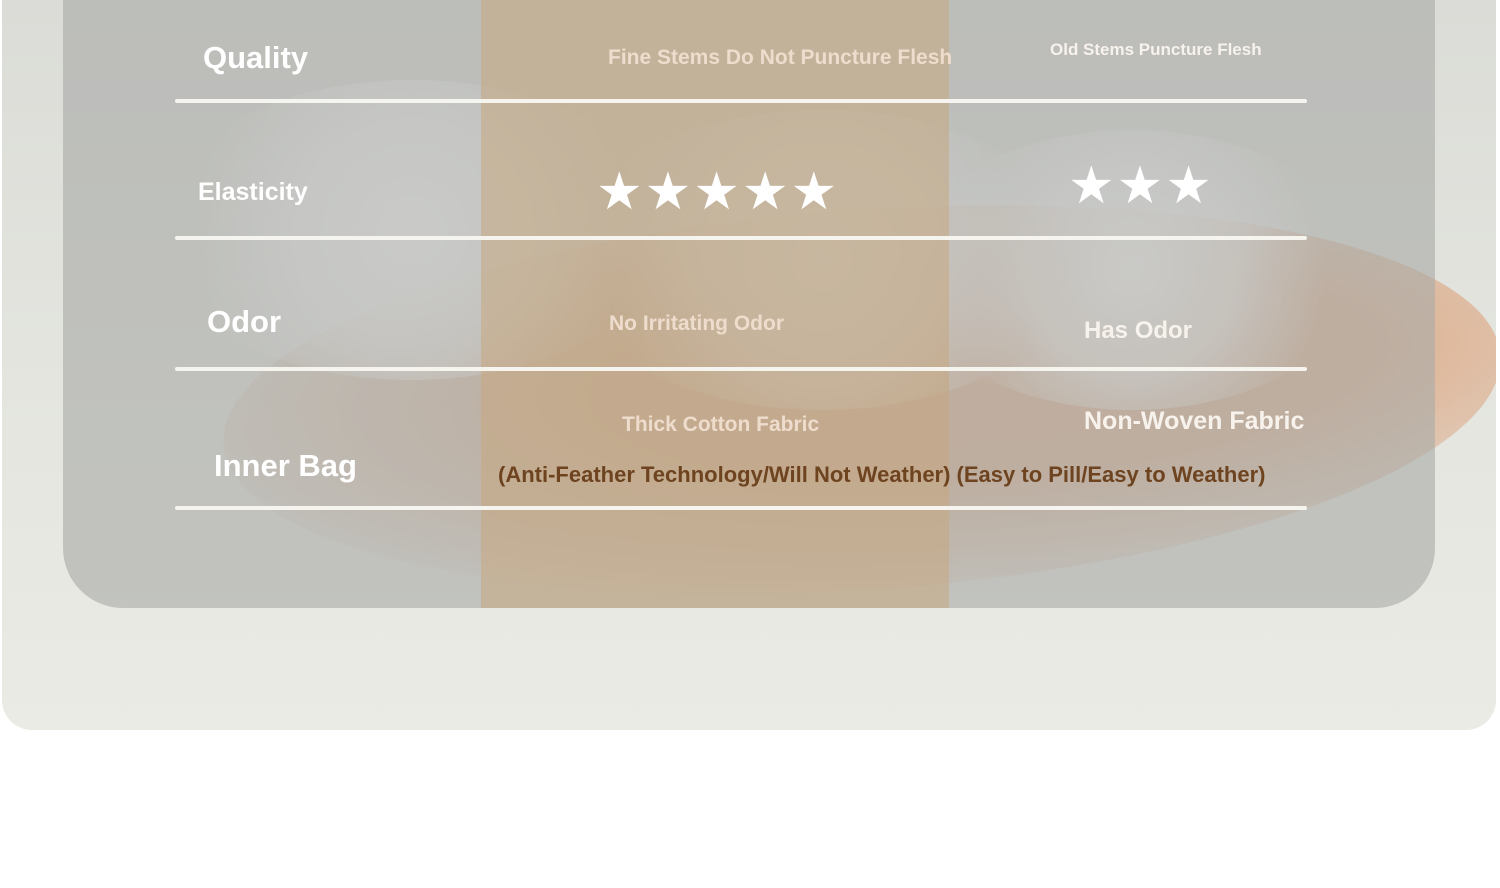 This screenshot has width=1500, height=888. I want to click on quality-theirs-text: Old Stems Puncture Flesh, so click(1156, 49).